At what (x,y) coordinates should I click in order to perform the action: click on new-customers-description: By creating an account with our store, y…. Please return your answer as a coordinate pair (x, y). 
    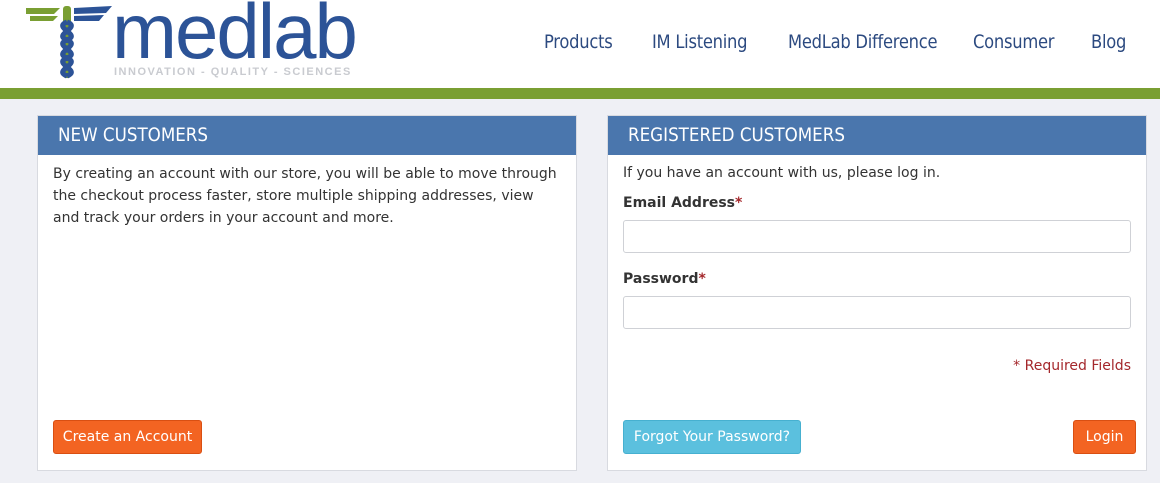
    Looking at the image, I should click on (305, 196).